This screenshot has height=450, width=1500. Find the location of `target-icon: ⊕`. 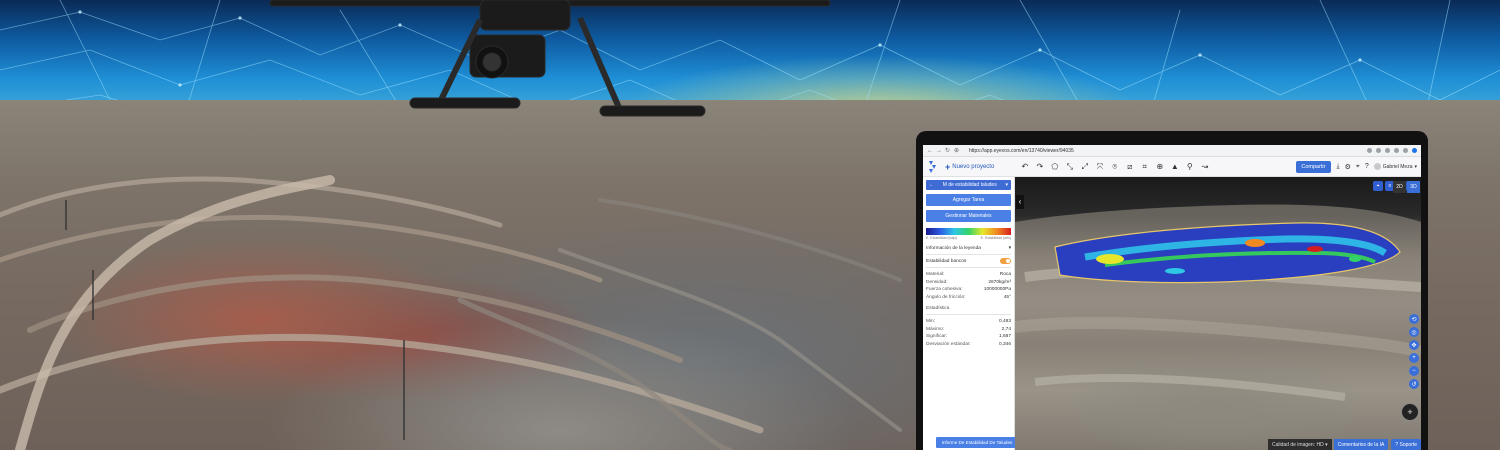

target-icon: ⊕ is located at coordinates (1159, 167).